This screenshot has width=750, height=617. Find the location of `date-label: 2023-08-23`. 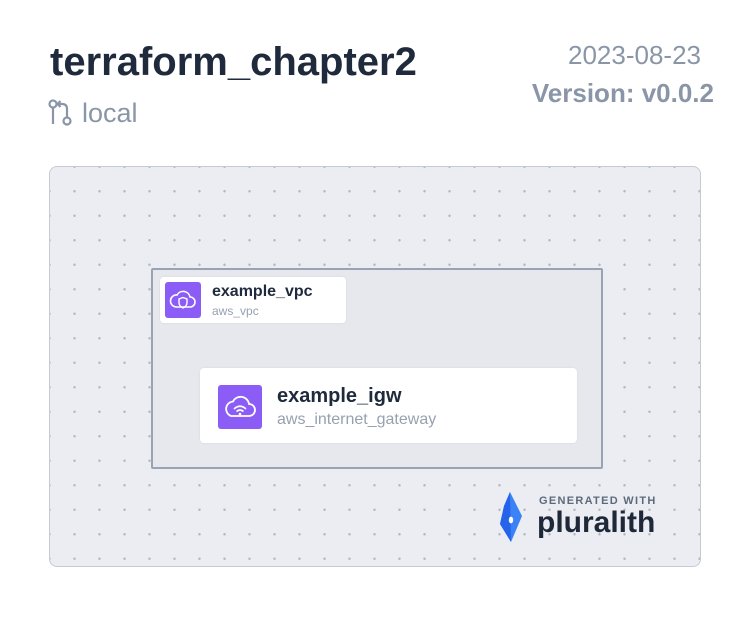

date-label: 2023-08-23 is located at coordinates (634, 55).